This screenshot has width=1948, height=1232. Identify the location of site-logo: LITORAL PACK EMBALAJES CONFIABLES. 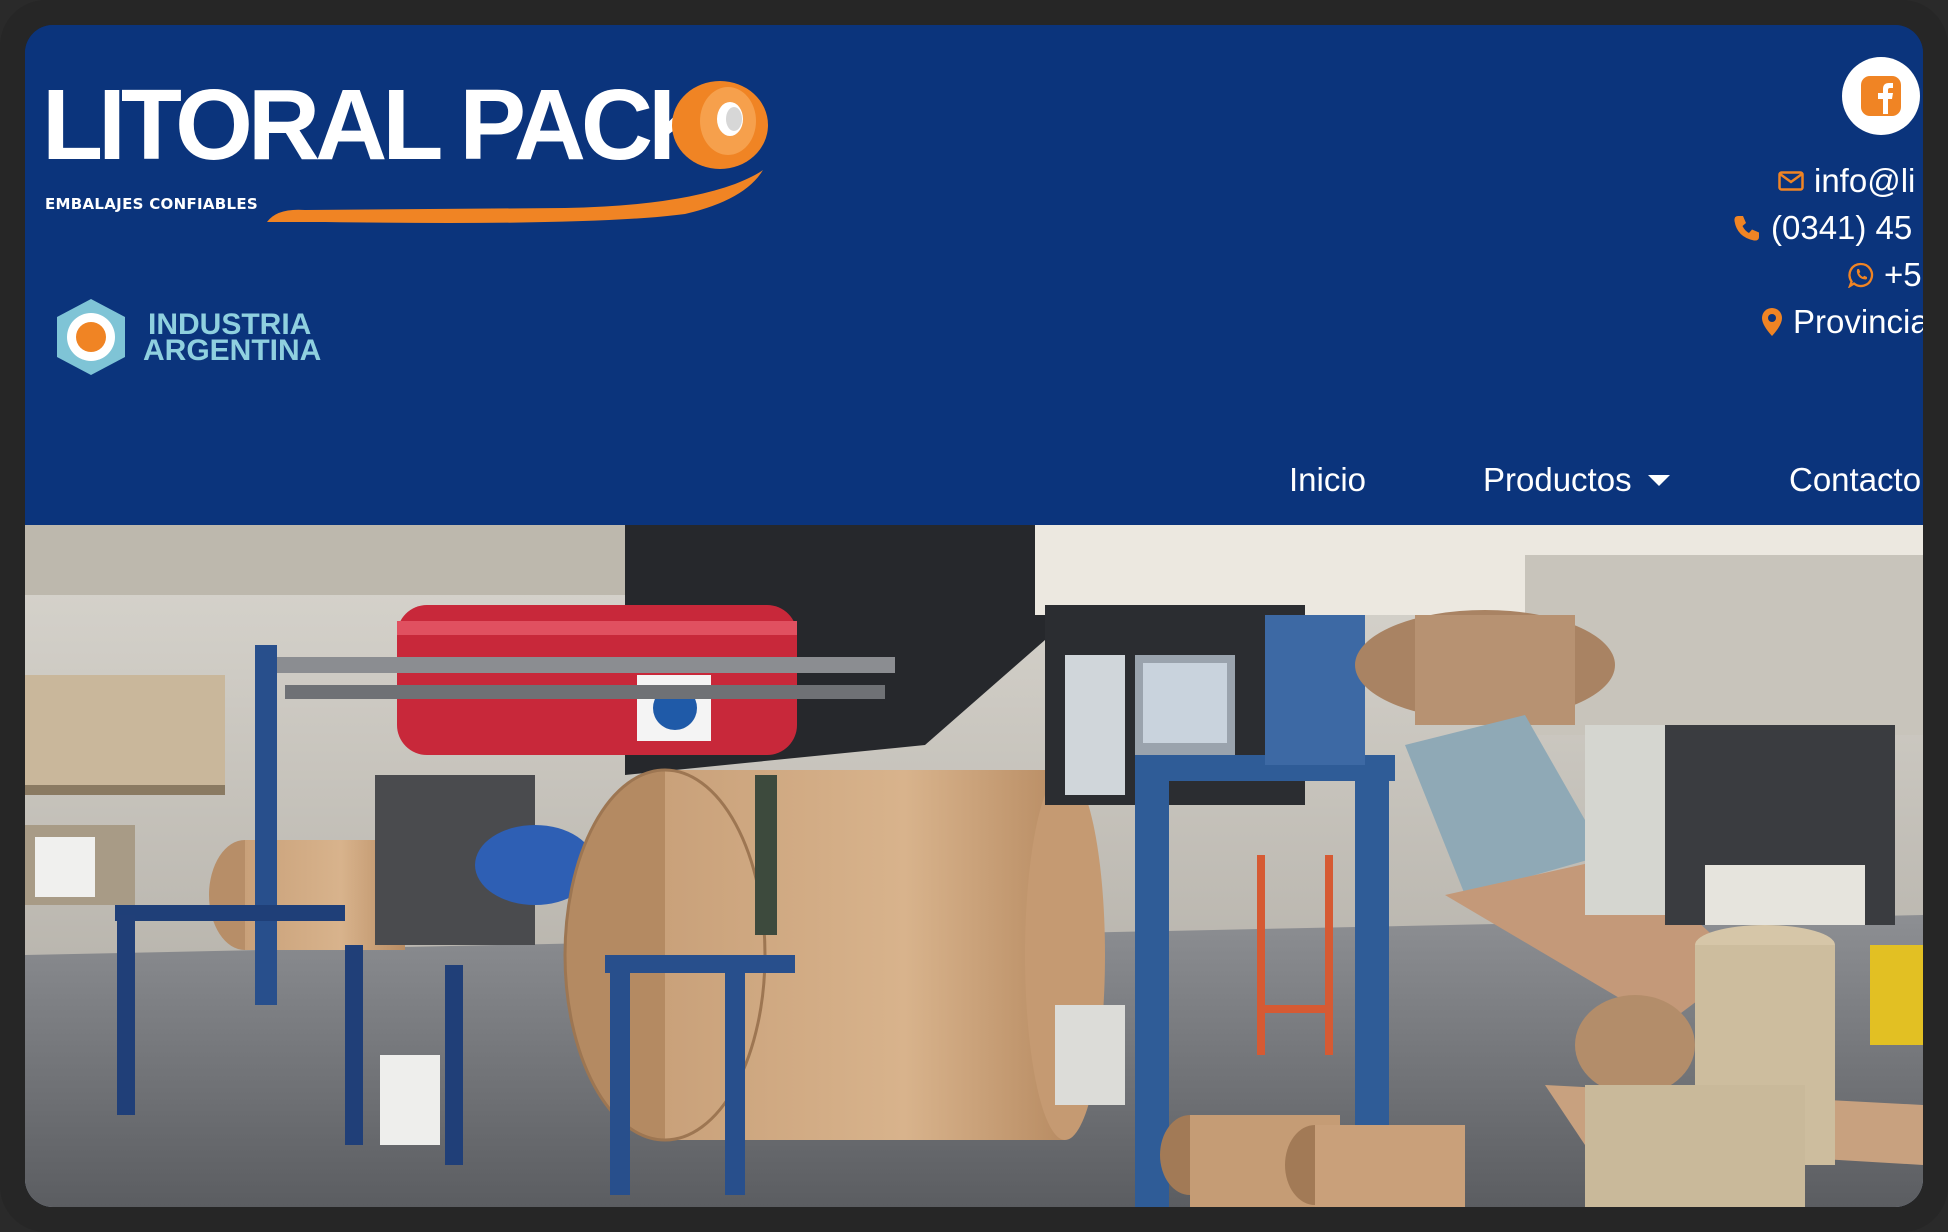
(412, 150).